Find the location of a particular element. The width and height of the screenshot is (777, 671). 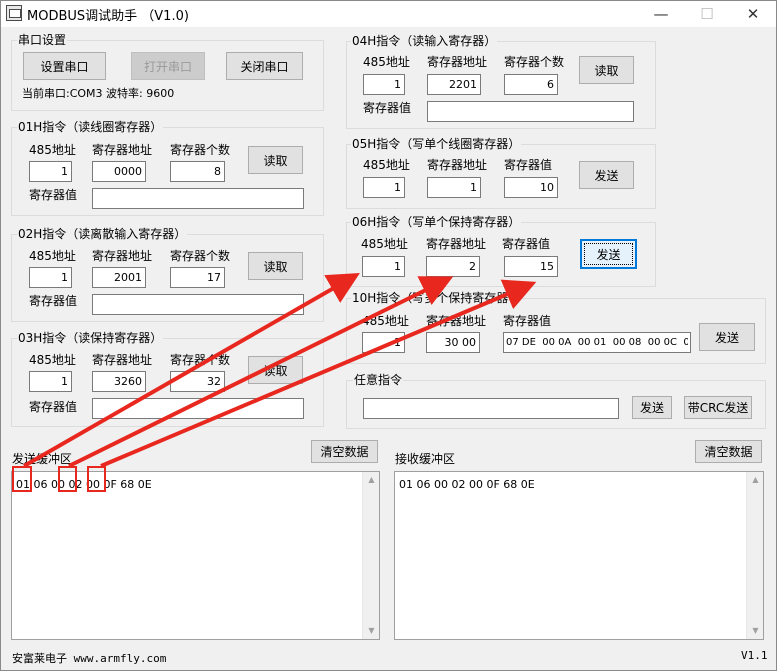

app-window-icon is located at coordinates (14, 13).